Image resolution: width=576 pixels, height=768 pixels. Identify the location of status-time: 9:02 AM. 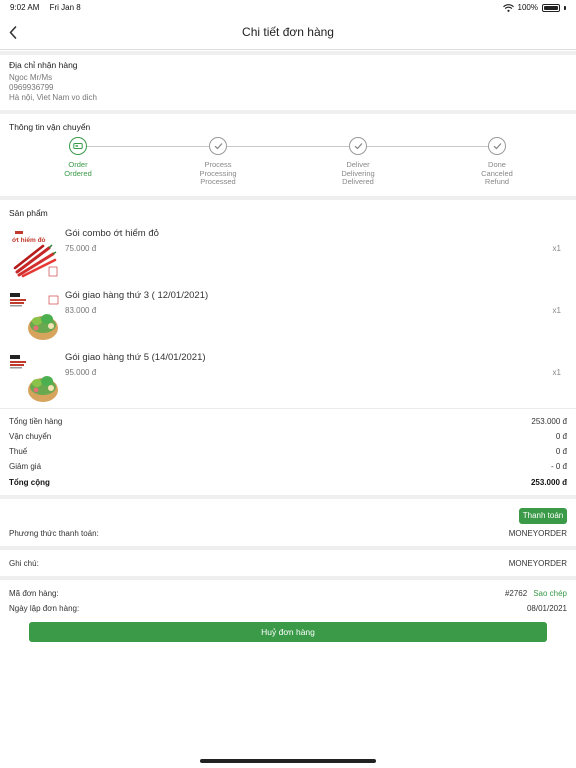
(25, 7).